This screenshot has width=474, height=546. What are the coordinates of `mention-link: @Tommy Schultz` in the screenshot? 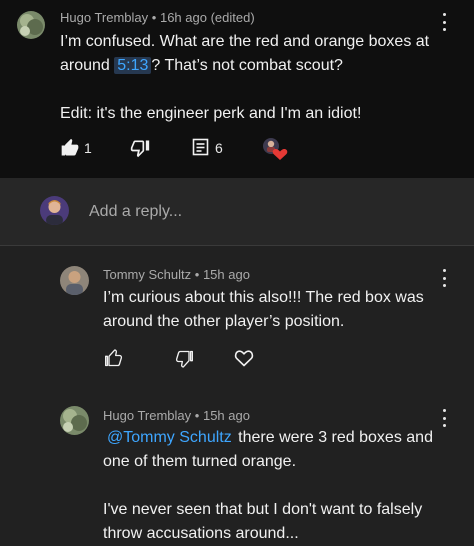 It's located at (167, 437).